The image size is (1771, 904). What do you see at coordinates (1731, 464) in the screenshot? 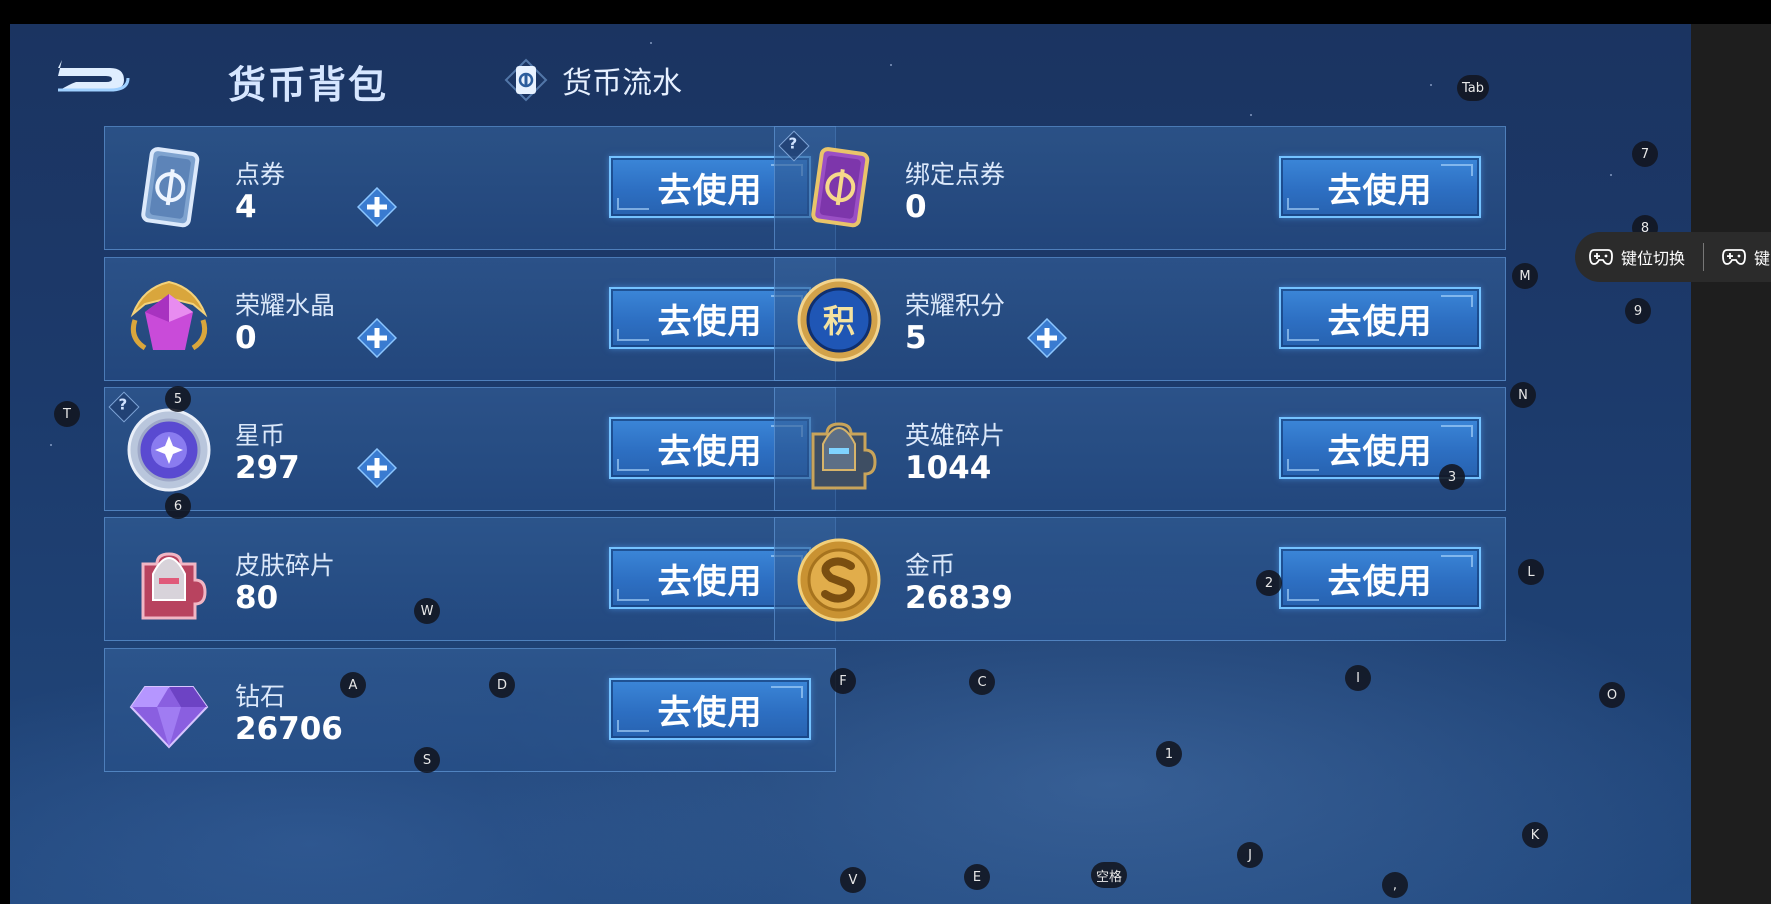
I see `side-panel` at bounding box center [1731, 464].